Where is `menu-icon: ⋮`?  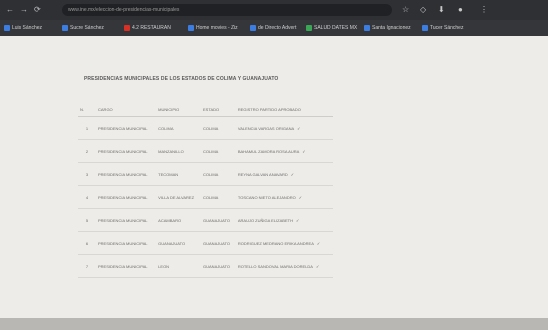
menu-icon: ⋮ is located at coordinates (484, 9).